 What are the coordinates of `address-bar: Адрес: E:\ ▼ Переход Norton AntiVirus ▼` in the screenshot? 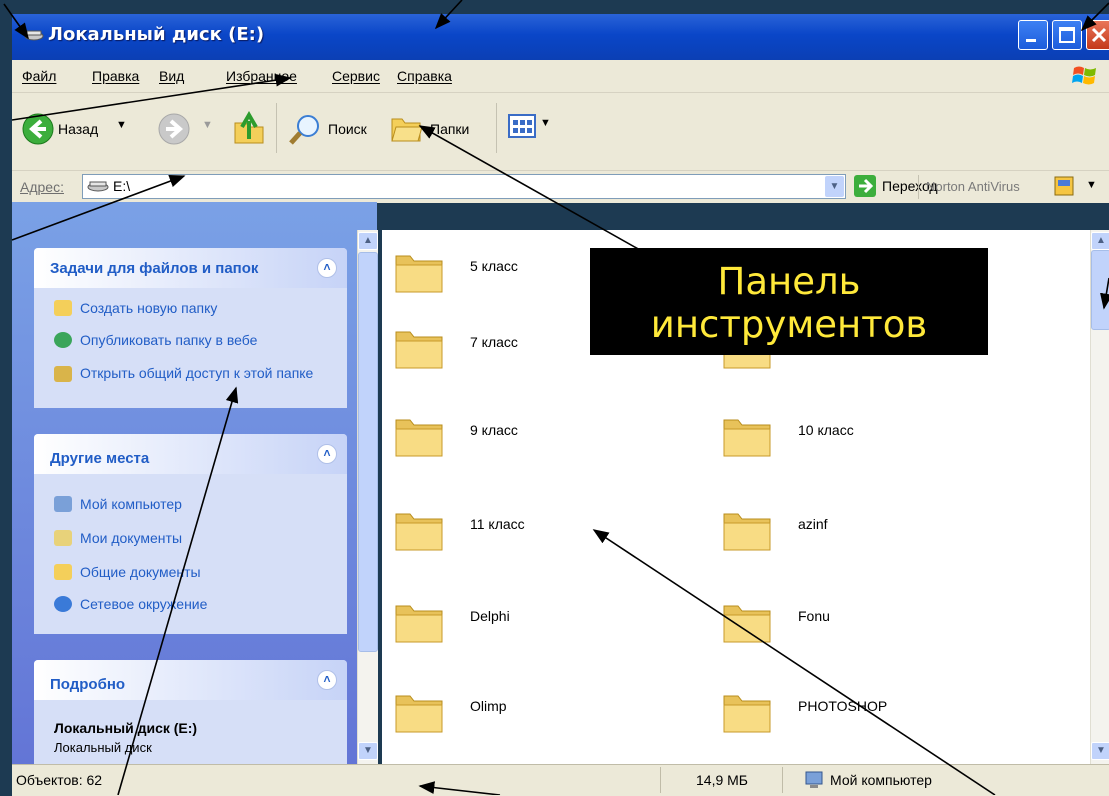 It's located at (560, 186).